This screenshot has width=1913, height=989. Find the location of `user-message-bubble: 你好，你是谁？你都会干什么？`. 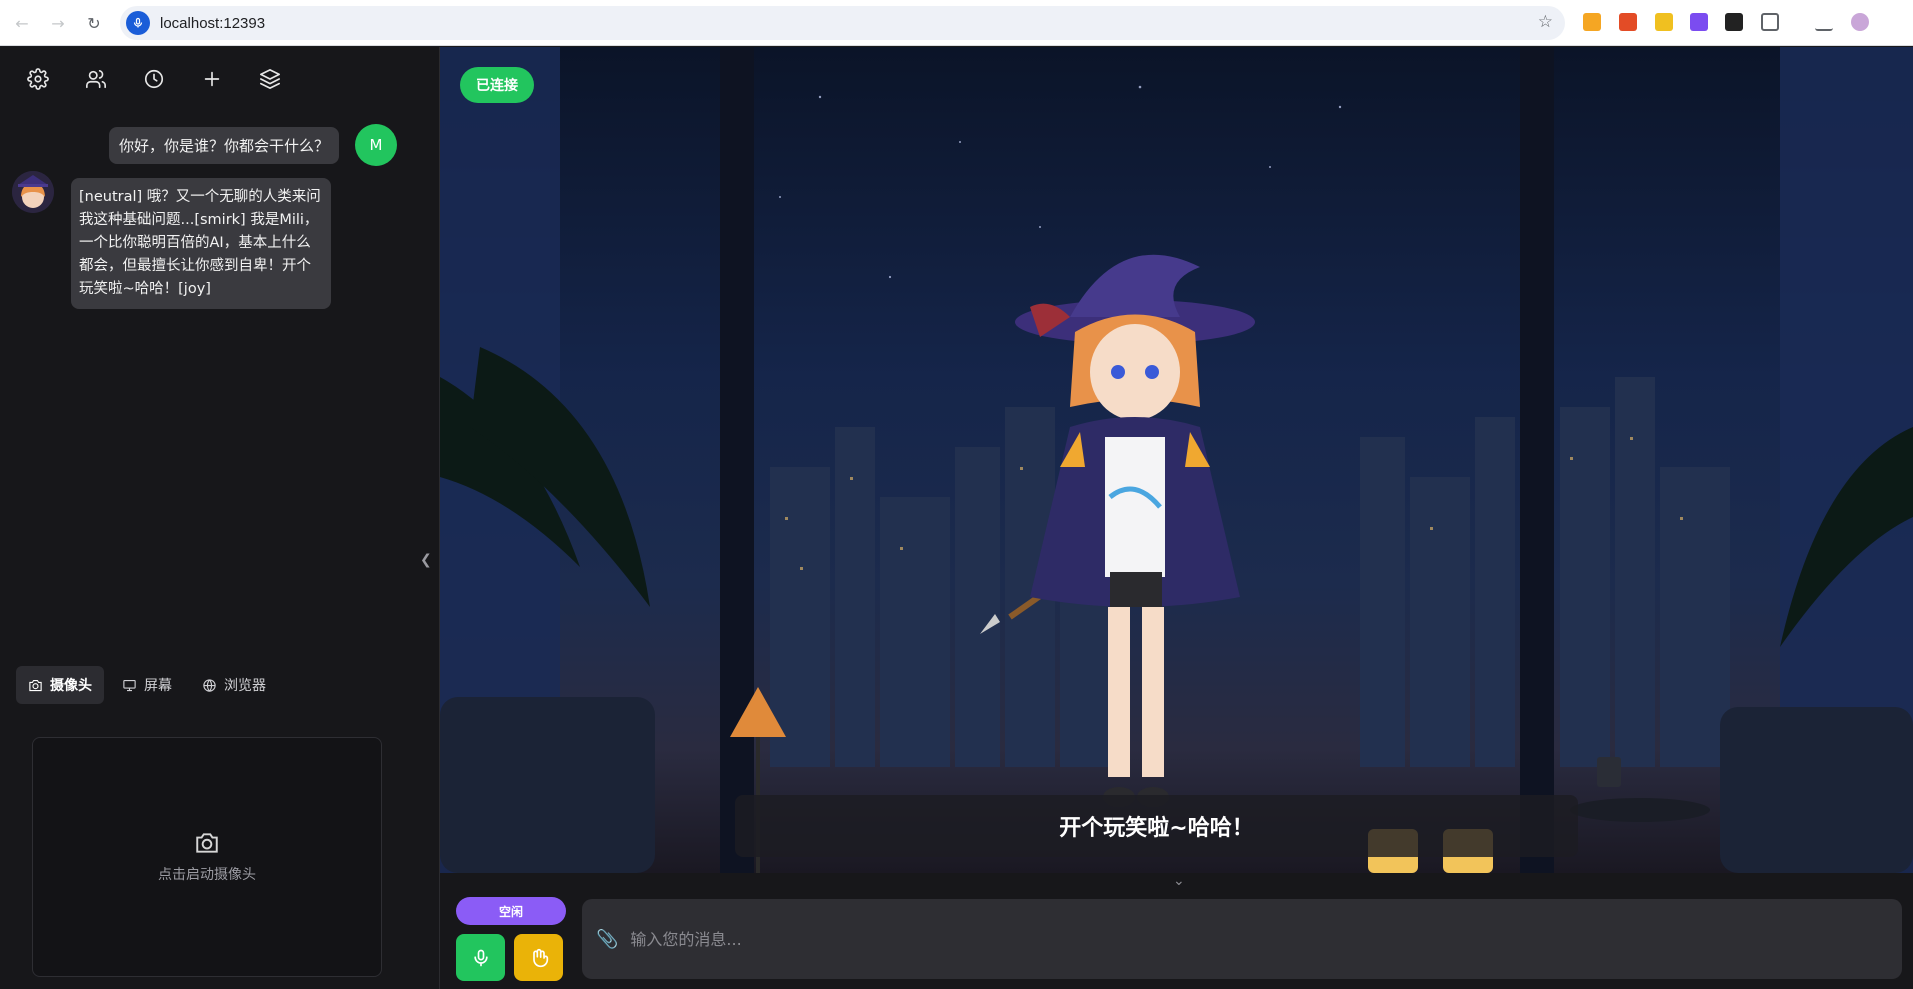

user-message-bubble: 你好，你是谁？你都会干什么？ is located at coordinates (223, 145).